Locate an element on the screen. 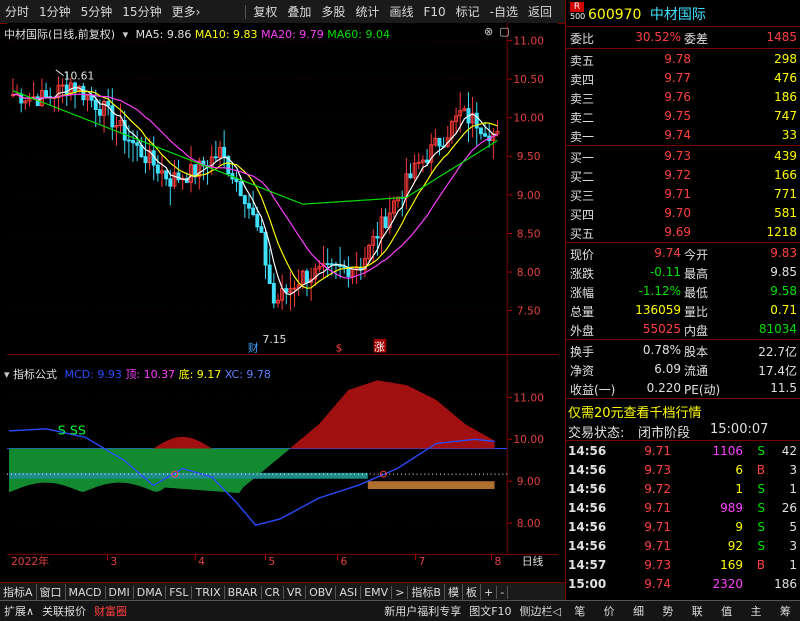 This screenshot has height=621, width=800. level2-promo: 仅需20元查看千档行情 is located at coordinates (683, 411).